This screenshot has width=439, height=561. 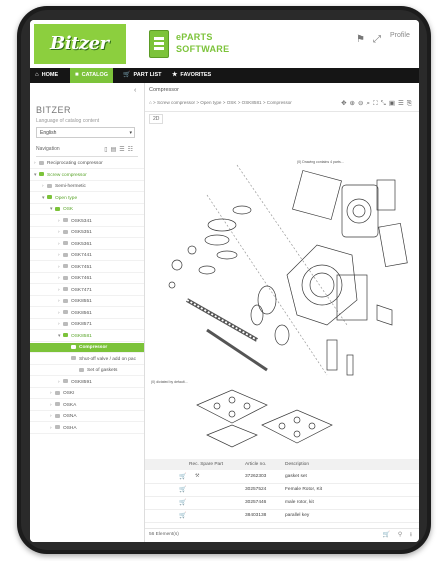 I want to click on tree-item: › OSK5361, so click(x=87, y=245).